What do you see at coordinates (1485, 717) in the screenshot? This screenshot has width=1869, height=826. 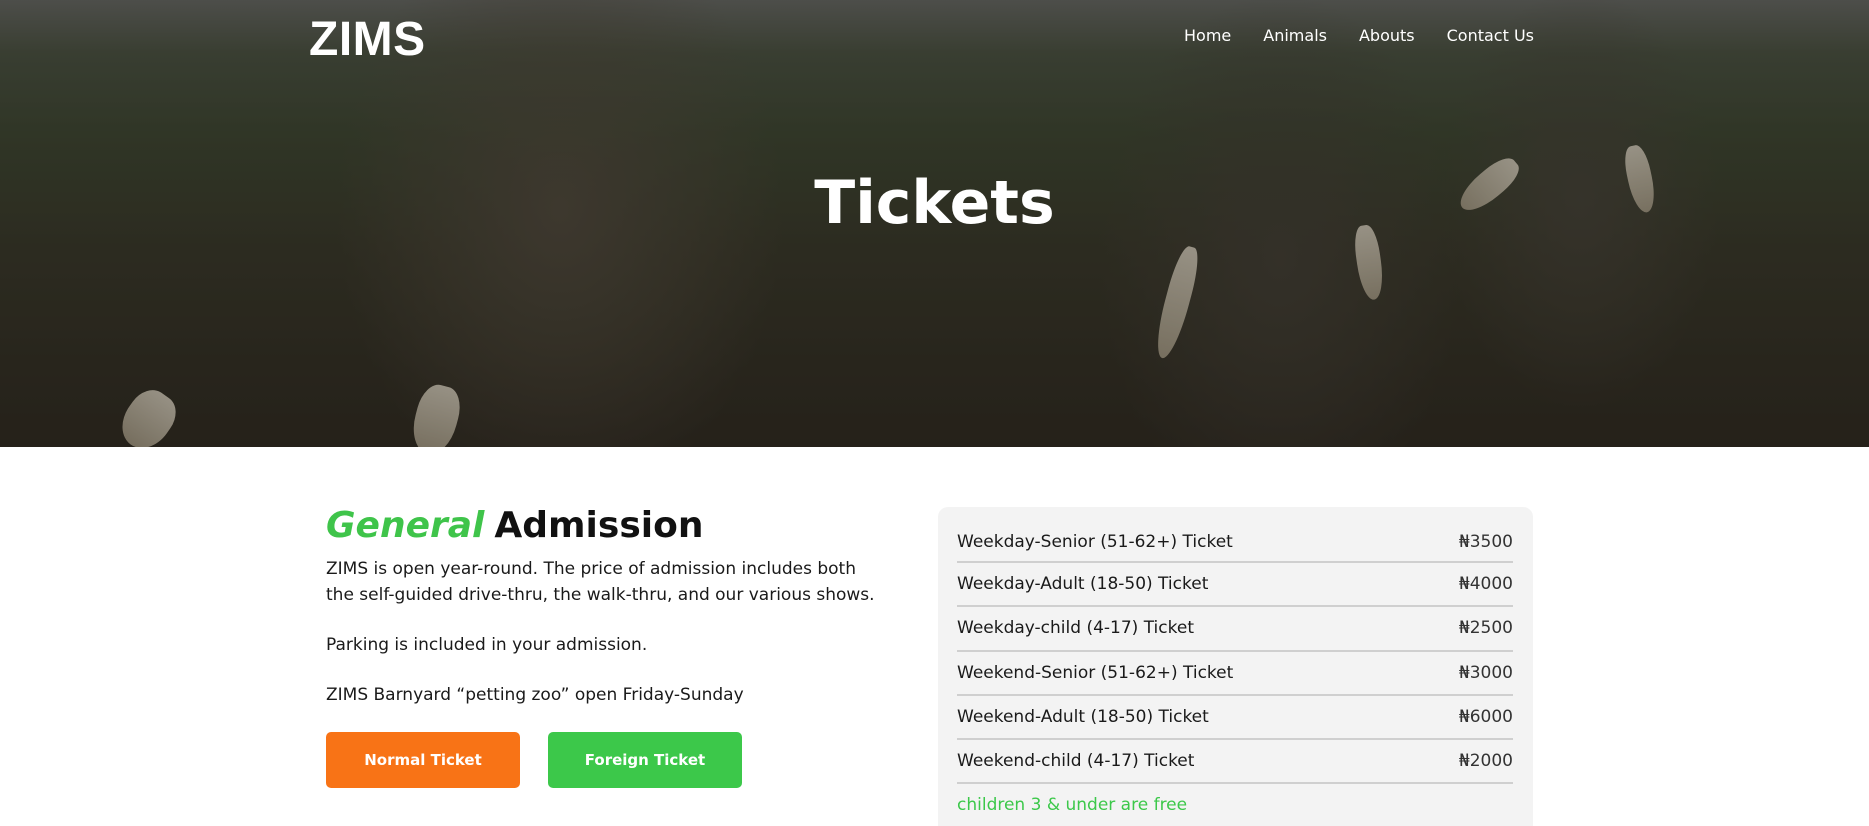 I see `ticket-price: ₦6000` at bounding box center [1485, 717].